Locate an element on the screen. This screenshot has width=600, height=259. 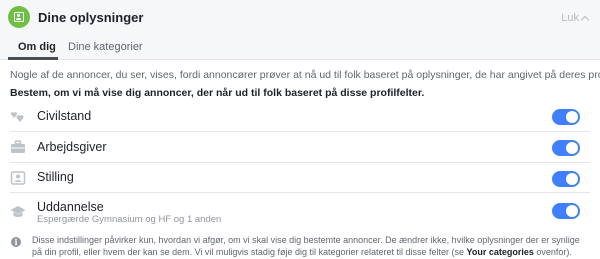
field-row-civilstand: Civilstand is located at coordinates (300, 117).